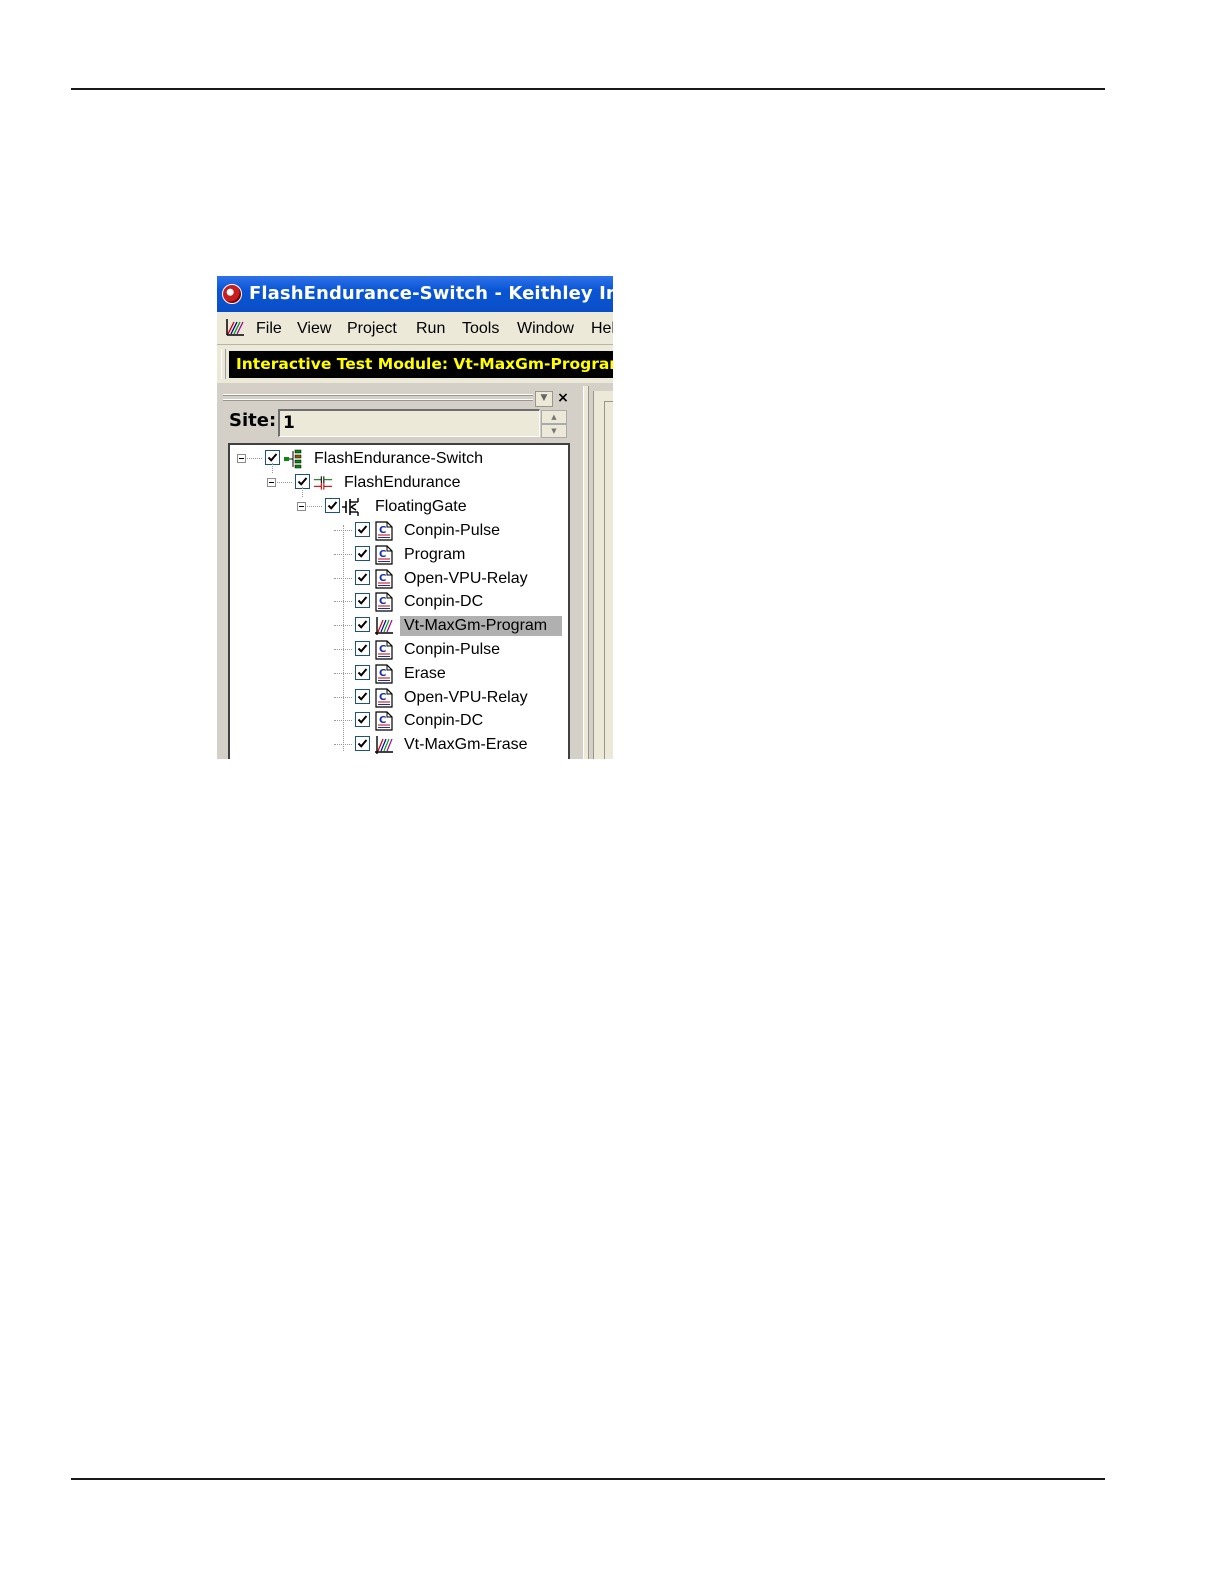 Image resolution: width=1224 pixels, height=1584 pixels. What do you see at coordinates (431, 293) in the screenshot?
I see `window-title: FlashEndurance-Switch - Keithley Intera` at bounding box center [431, 293].